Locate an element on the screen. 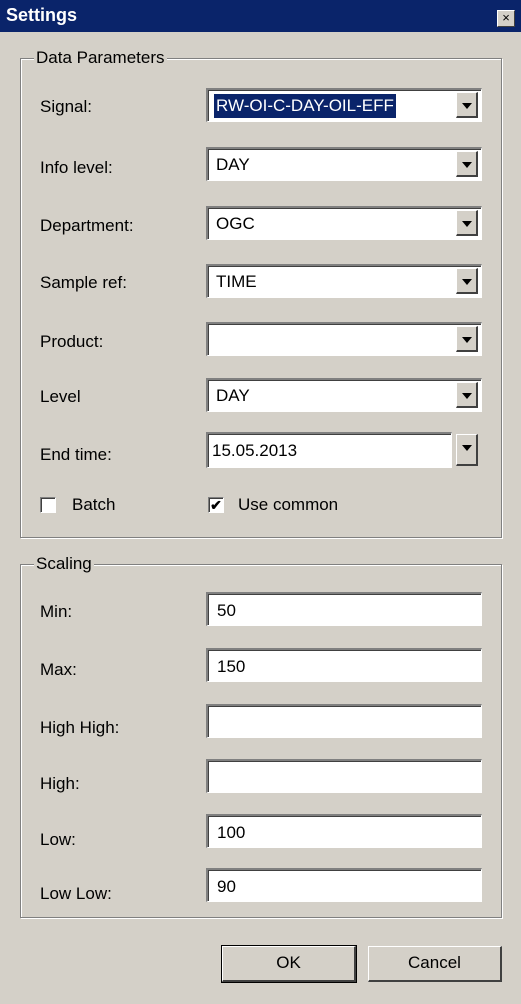 Image resolution: width=521 pixels, height=1004 pixels. low-low-label: Low Low: is located at coordinates (76, 893).